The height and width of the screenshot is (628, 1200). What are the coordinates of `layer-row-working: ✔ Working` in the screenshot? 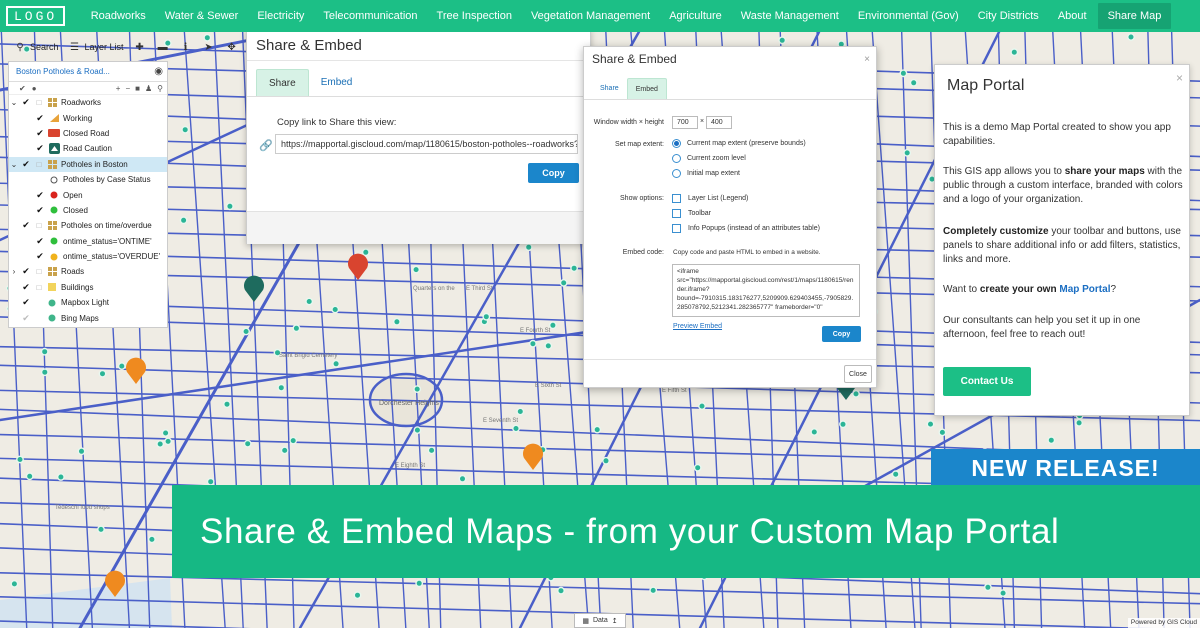 It's located at (88, 117).